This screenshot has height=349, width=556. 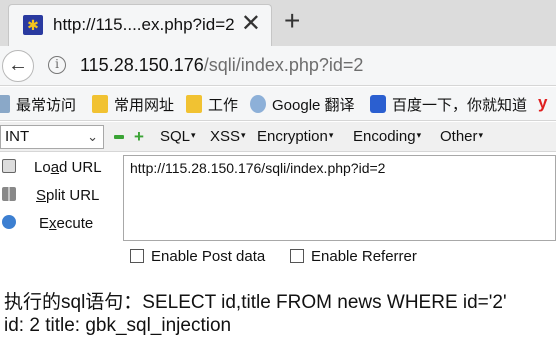 I want to click on bookmark-work: 工作, so click(x=212, y=104).